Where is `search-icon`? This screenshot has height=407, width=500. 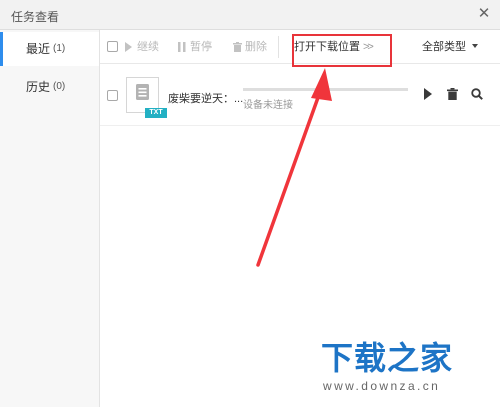 search-icon is located at coordinates (477, 94).